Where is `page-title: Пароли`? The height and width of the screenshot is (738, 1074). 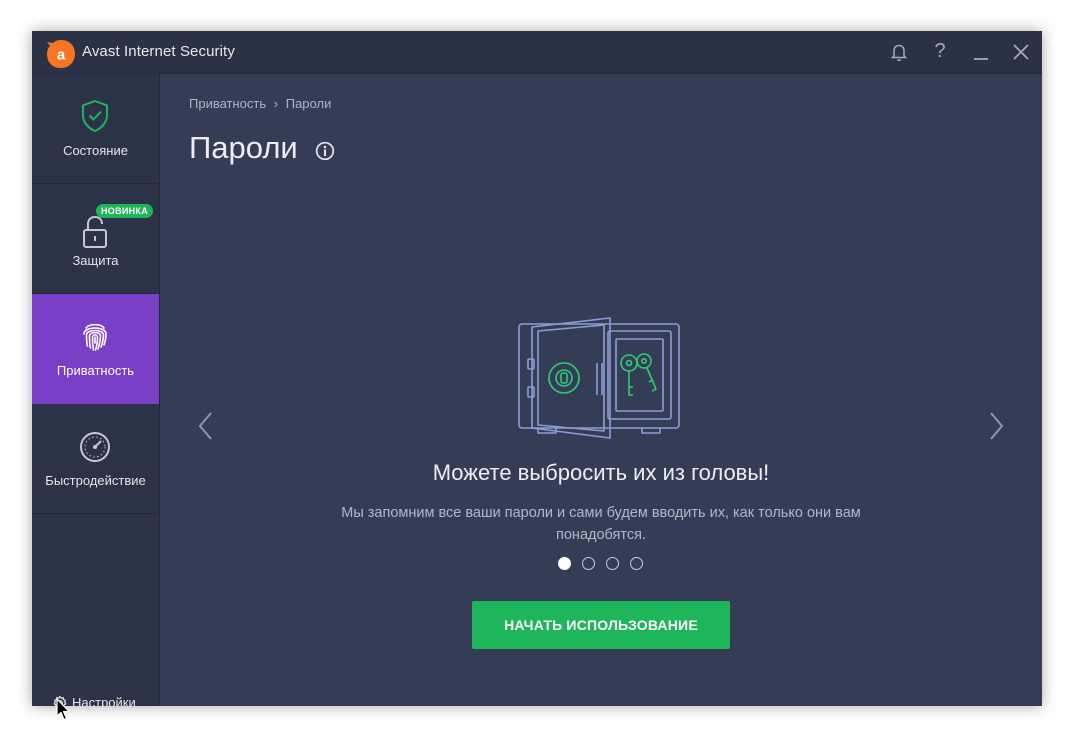 page-title: Пароли is located at coordinates (243, 147).